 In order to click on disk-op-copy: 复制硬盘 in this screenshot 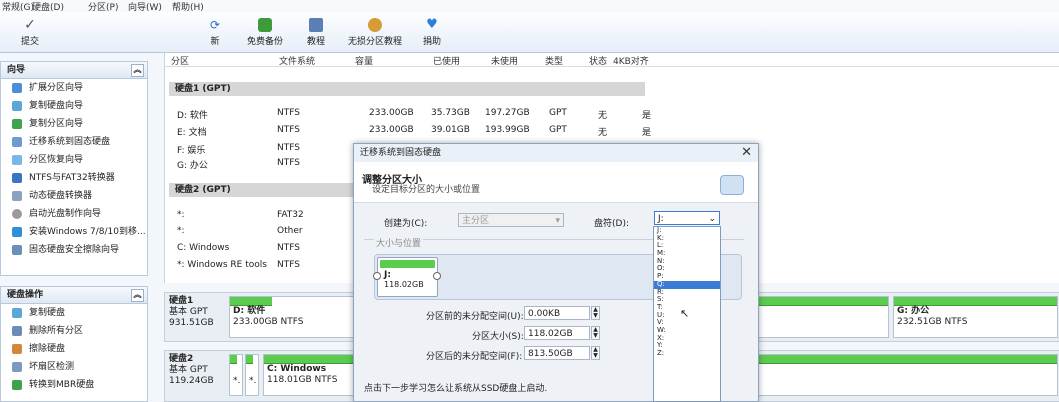, I will do `click(74, 313)`.